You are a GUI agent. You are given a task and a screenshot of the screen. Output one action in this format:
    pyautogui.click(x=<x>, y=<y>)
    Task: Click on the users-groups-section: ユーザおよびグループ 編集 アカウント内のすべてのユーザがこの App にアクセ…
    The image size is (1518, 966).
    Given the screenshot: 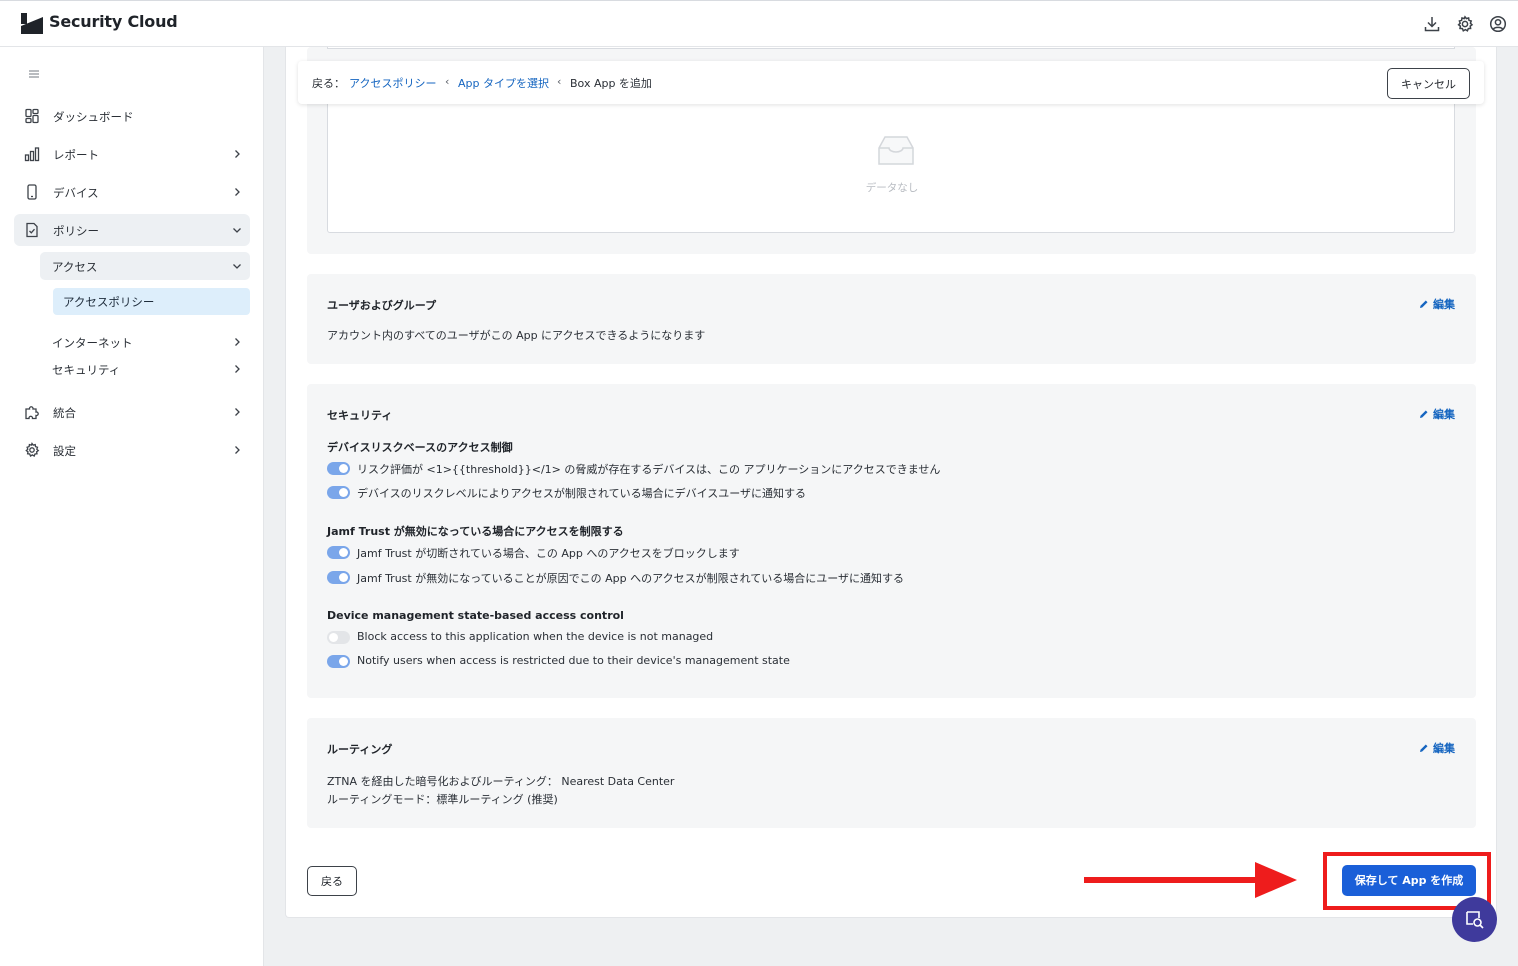 What is the action you would take?
    pyautogui.click(x=891, y=319)
    